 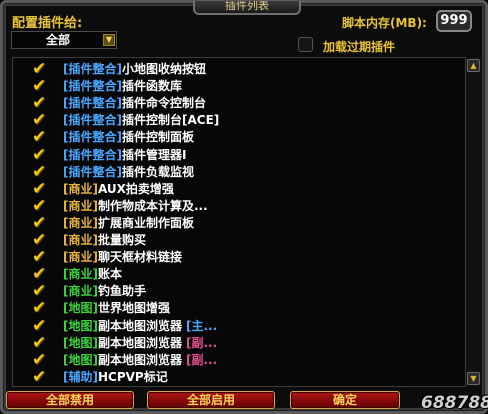 I want to click on addon-name: HCPVP标记, so click(x=132, y=376).